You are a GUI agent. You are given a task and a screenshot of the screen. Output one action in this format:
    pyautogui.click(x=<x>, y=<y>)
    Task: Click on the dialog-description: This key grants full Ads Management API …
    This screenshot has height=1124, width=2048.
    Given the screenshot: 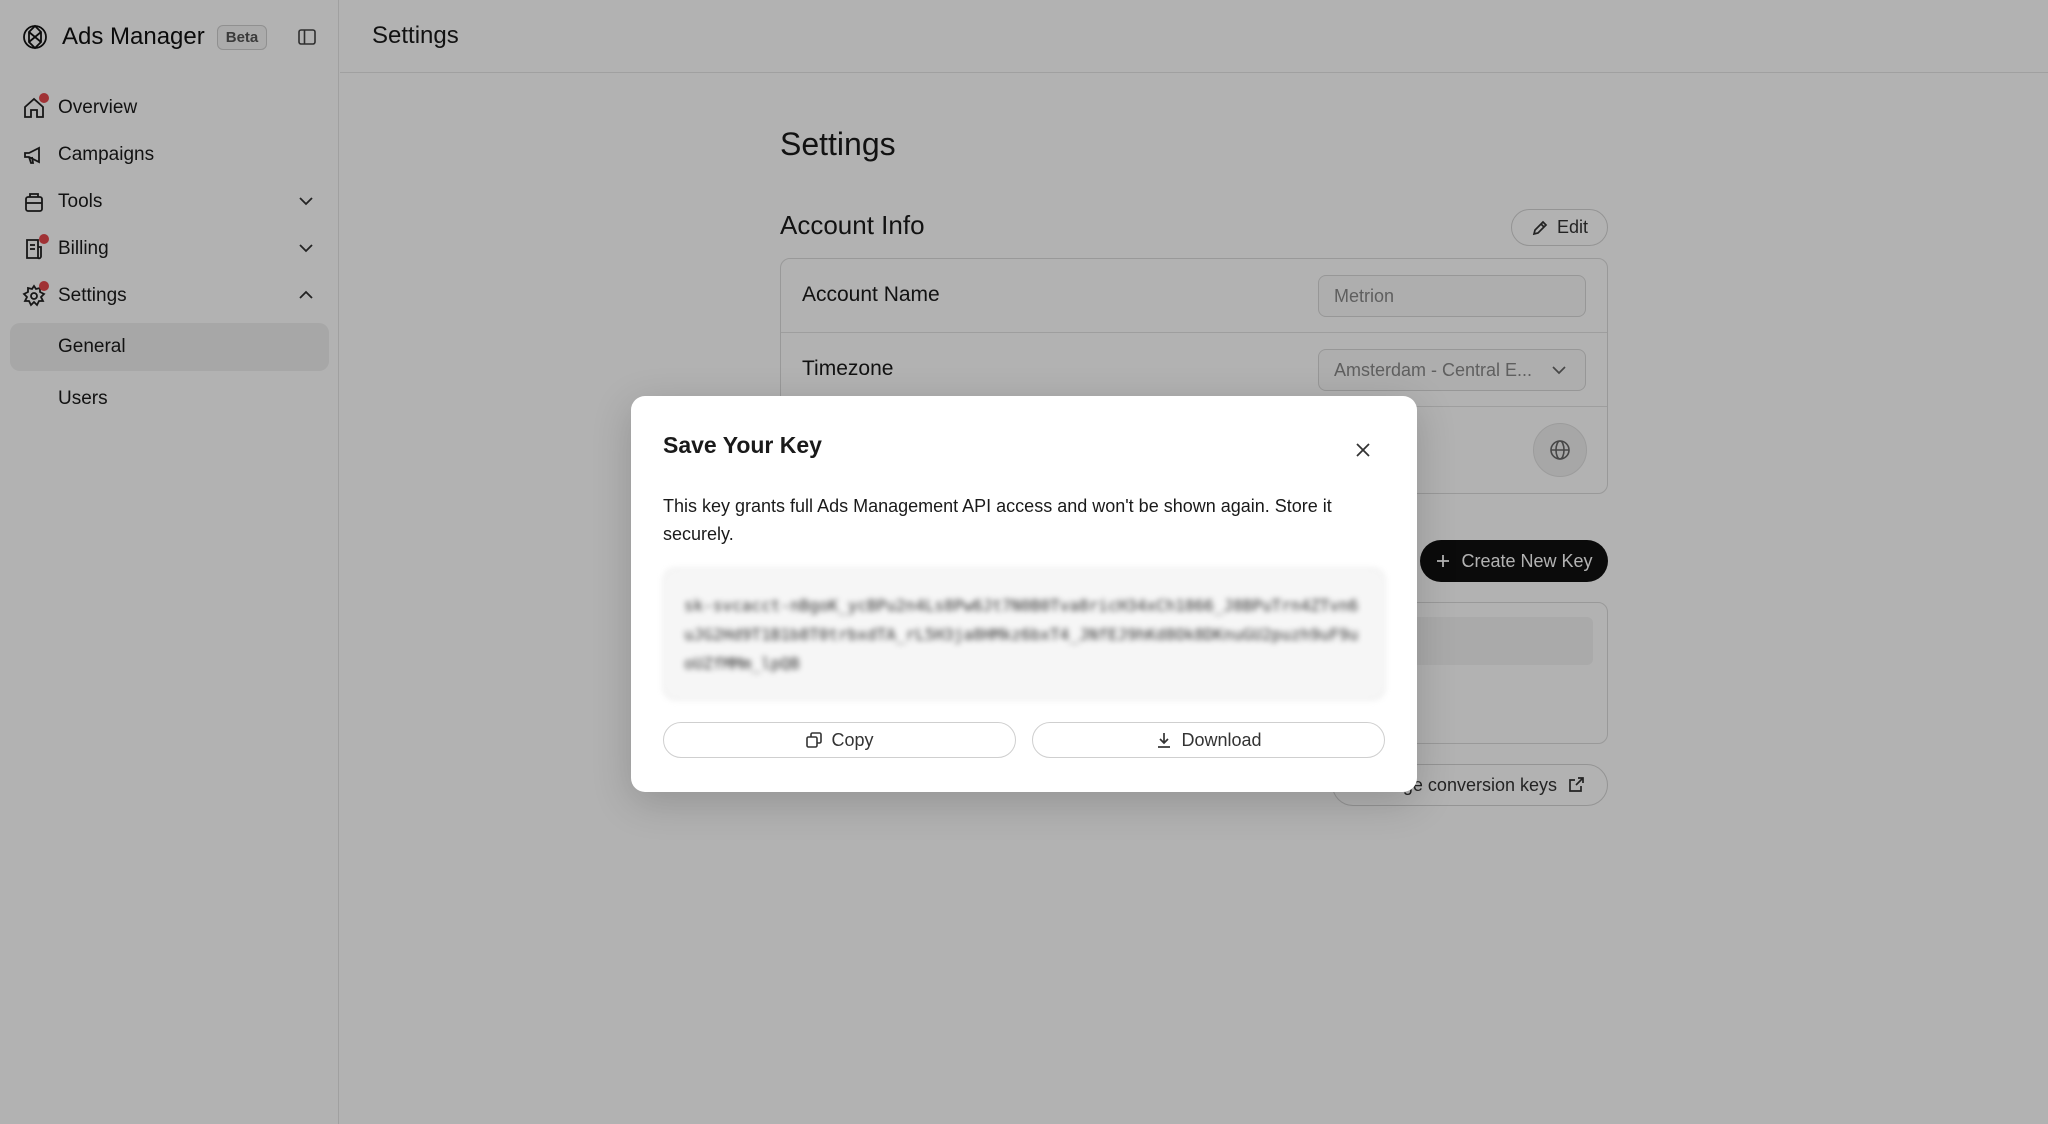 What is the action you would take?
    pyautogui.click(x=997, y=520)
    